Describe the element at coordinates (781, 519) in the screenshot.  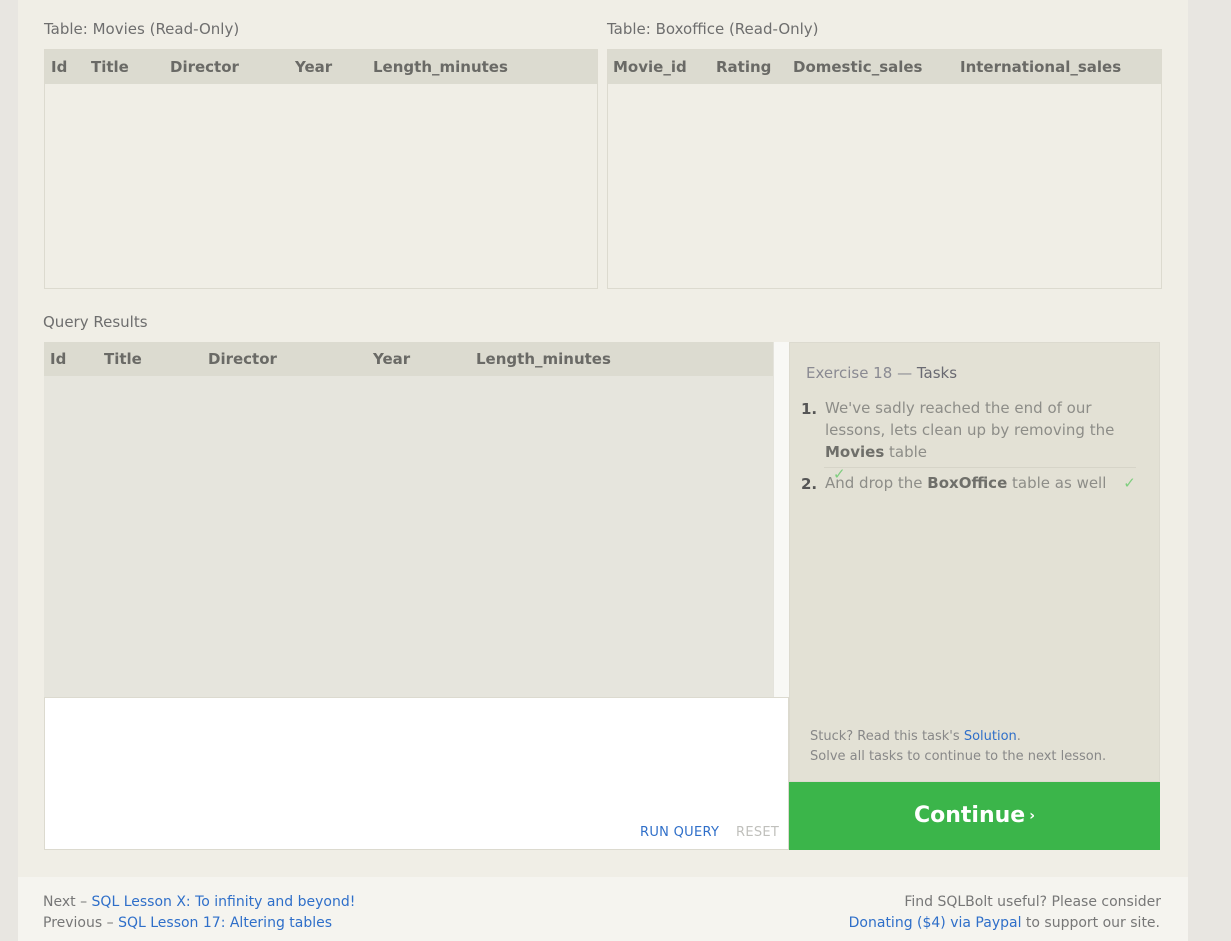
I see `results-scrollbar` at that location.